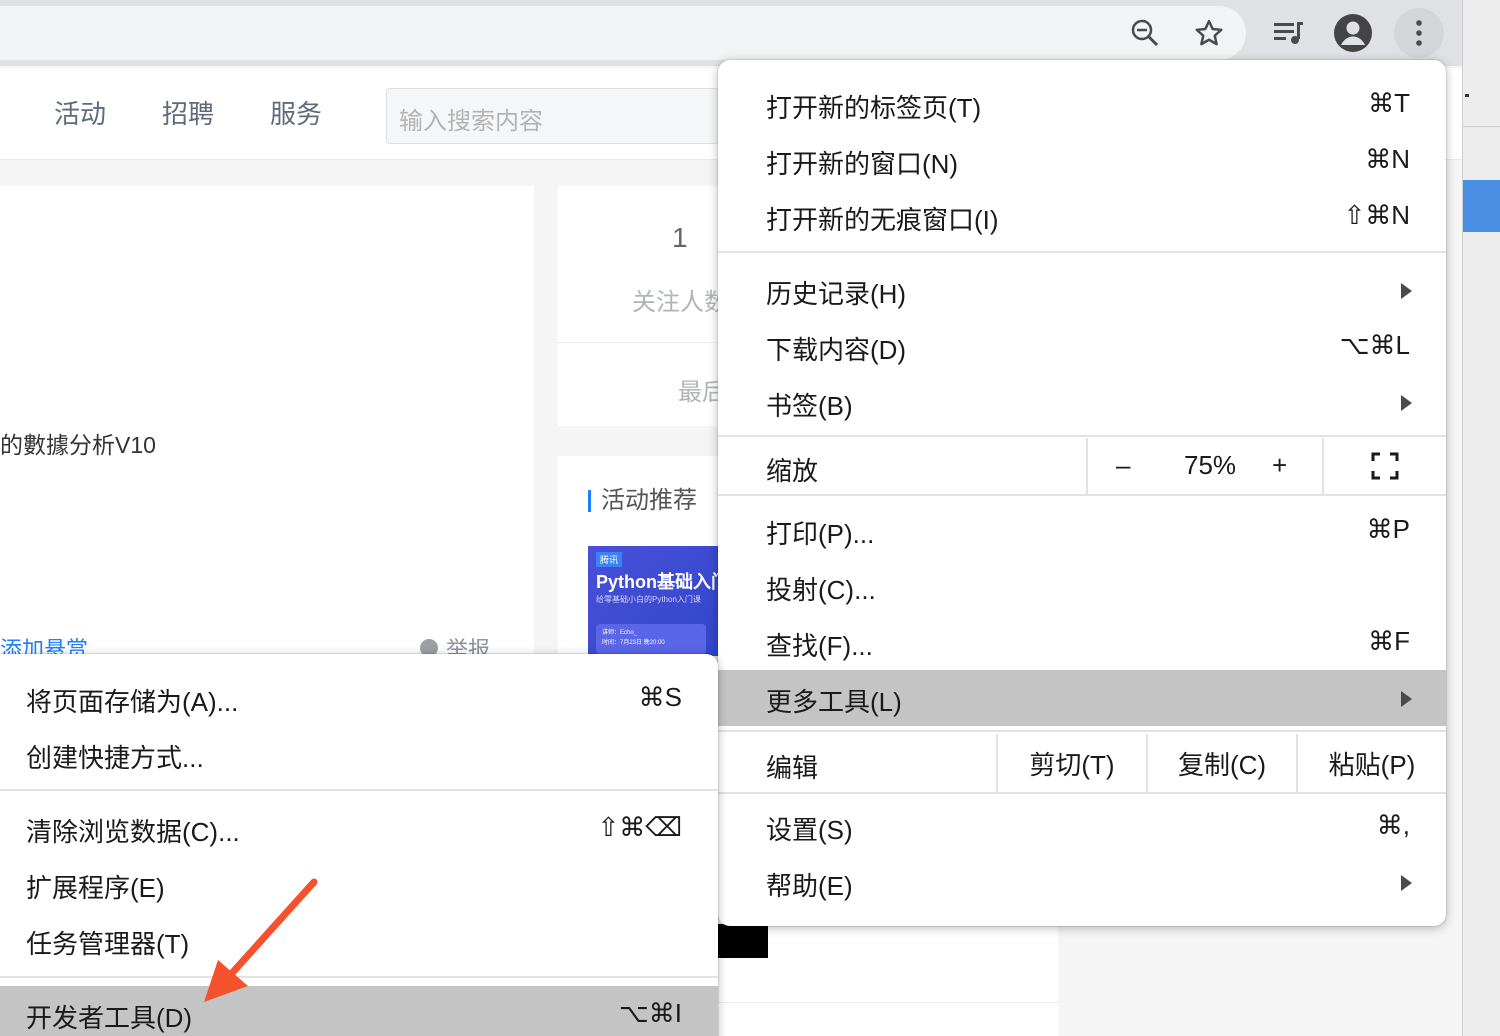 Image resolution: width=1500 pixels, height=1036 pixels. I want to click on menu-item-shortcut: ⌥⌘I, so click(650, 1013).